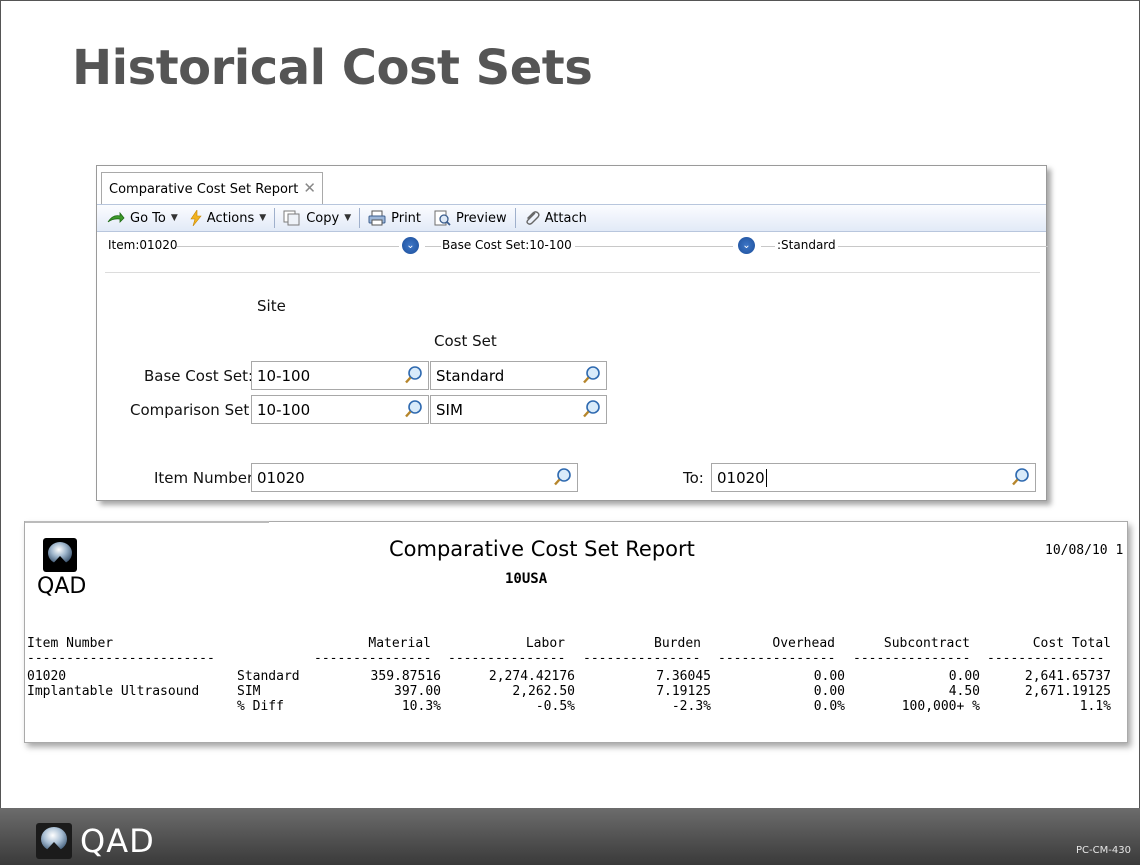 Image resolution: width=1140 pixels, height=865 pixels. Describe the element at coordinates (572, 272) in the screenshot. I see `divider` at that location.